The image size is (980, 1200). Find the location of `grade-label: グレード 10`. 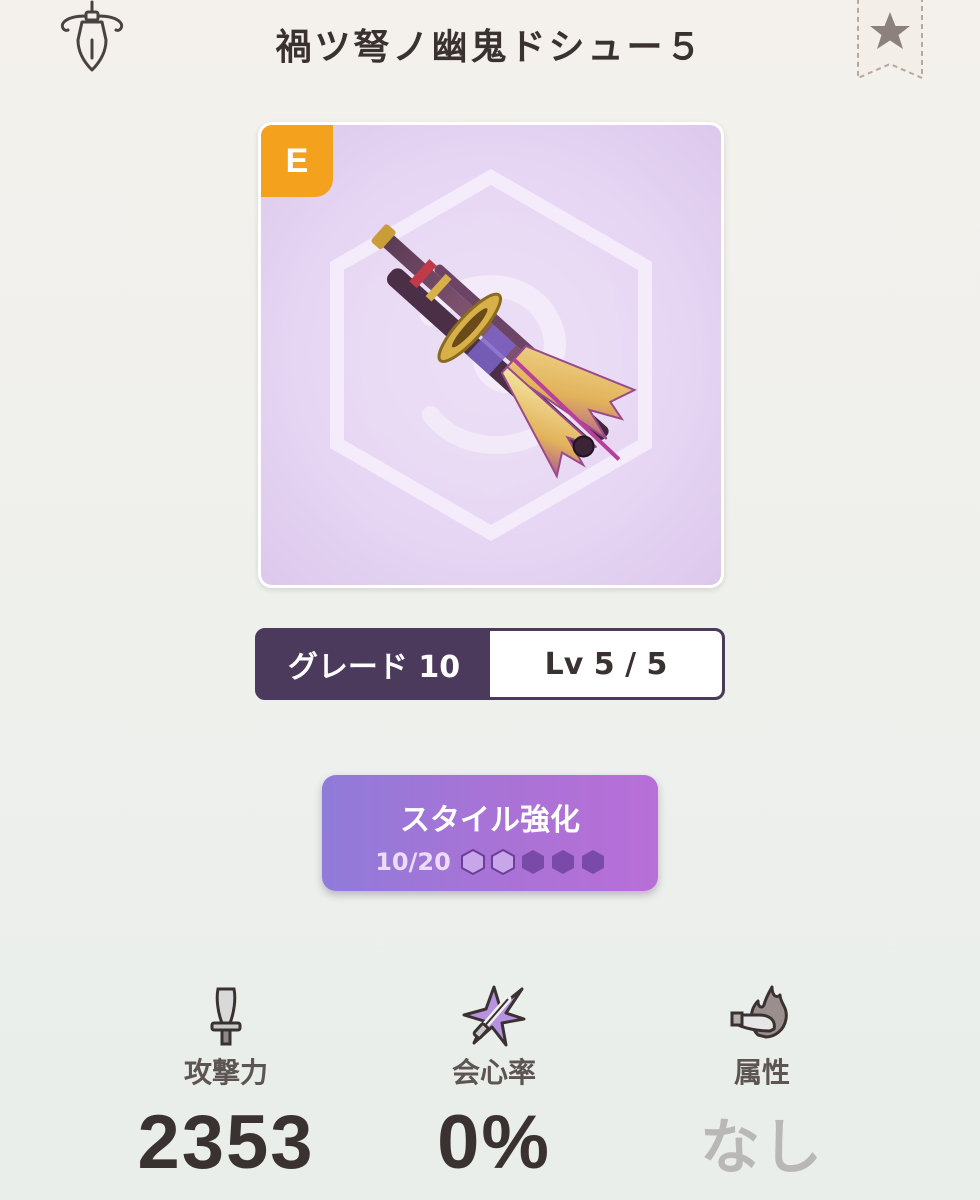

grade-label: グレード 10 is located at coordinates (374, 667).